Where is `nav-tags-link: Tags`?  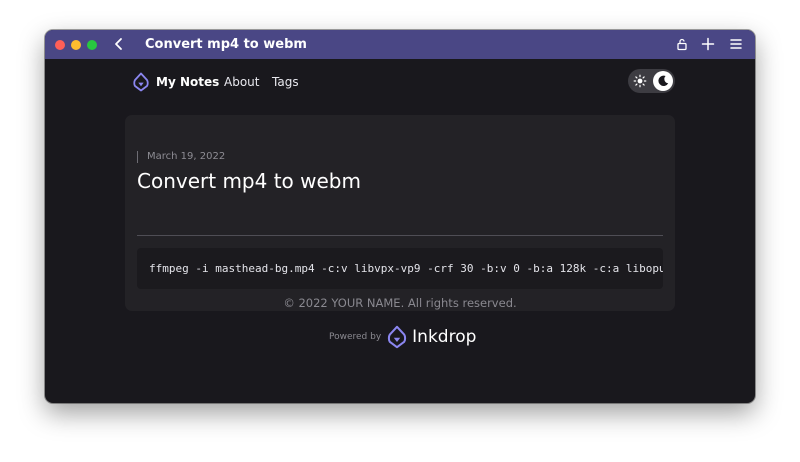 nav-tags-link: Tags is located at coordinates (285, 82).